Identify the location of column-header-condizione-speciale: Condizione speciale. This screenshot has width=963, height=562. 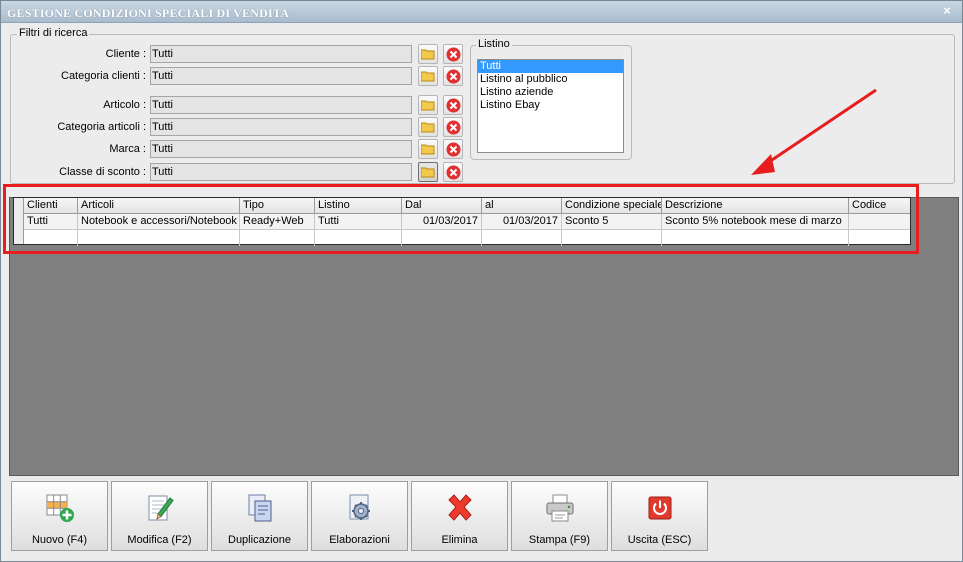
(612, 206).